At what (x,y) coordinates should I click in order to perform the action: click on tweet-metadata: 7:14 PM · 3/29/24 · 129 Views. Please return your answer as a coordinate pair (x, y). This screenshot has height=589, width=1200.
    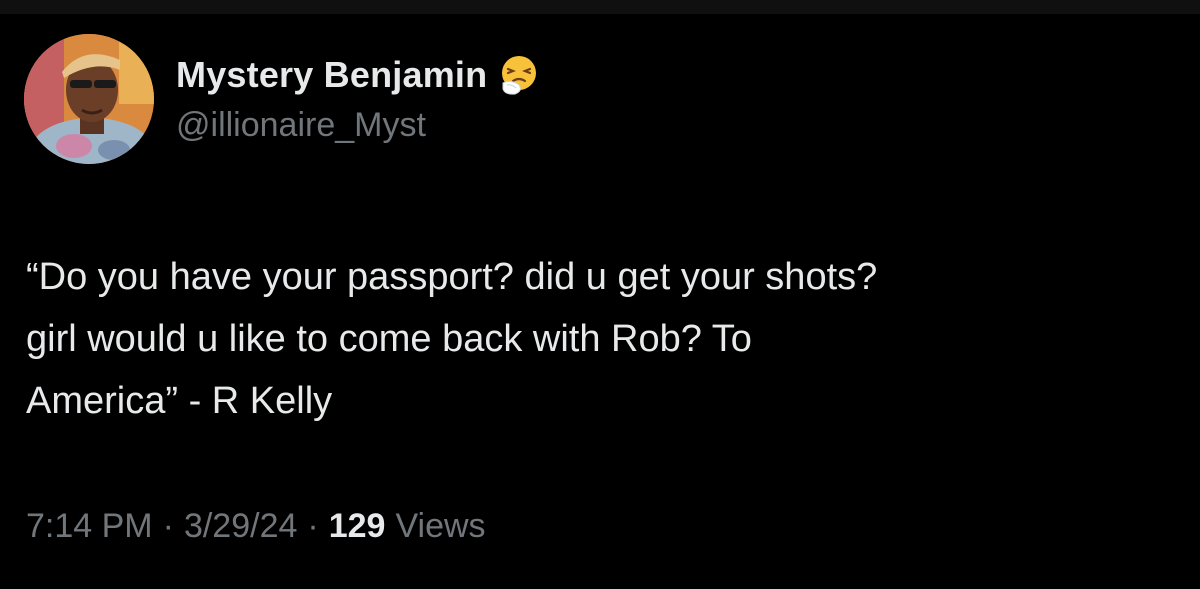
    Looking at the image, I should click on (256, 526).